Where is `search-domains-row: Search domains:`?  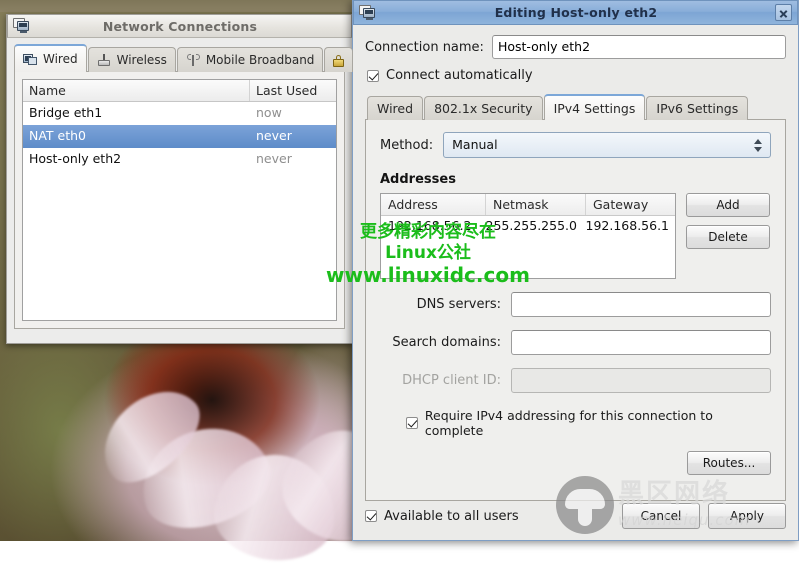 search-domains-row: Search domains: is located at coordinates (575, 342).